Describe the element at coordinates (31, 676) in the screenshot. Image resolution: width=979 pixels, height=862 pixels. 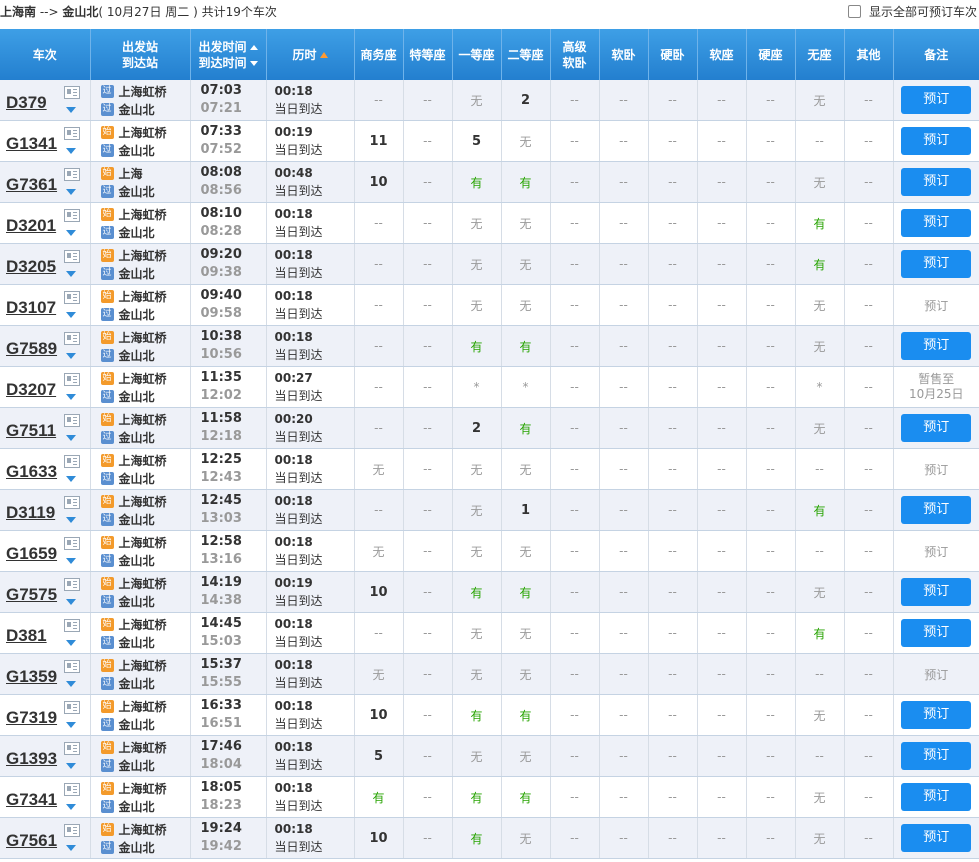
I see `train-number-link: G1359` at that location.